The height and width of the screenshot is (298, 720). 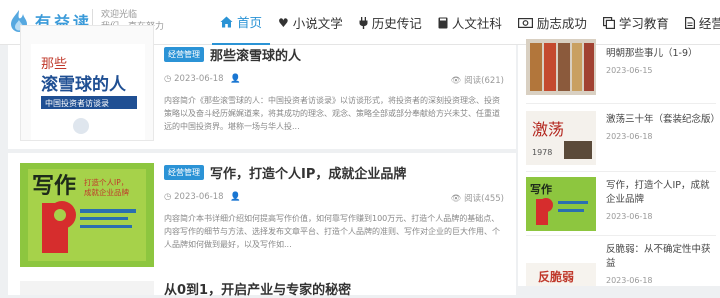 What do you see at coordinates (663, 128) in the screenshot?
I see `sidebar-title: 激荡三十年（套装纪念版） 2023-06-18` at bounding box center [663, 128].